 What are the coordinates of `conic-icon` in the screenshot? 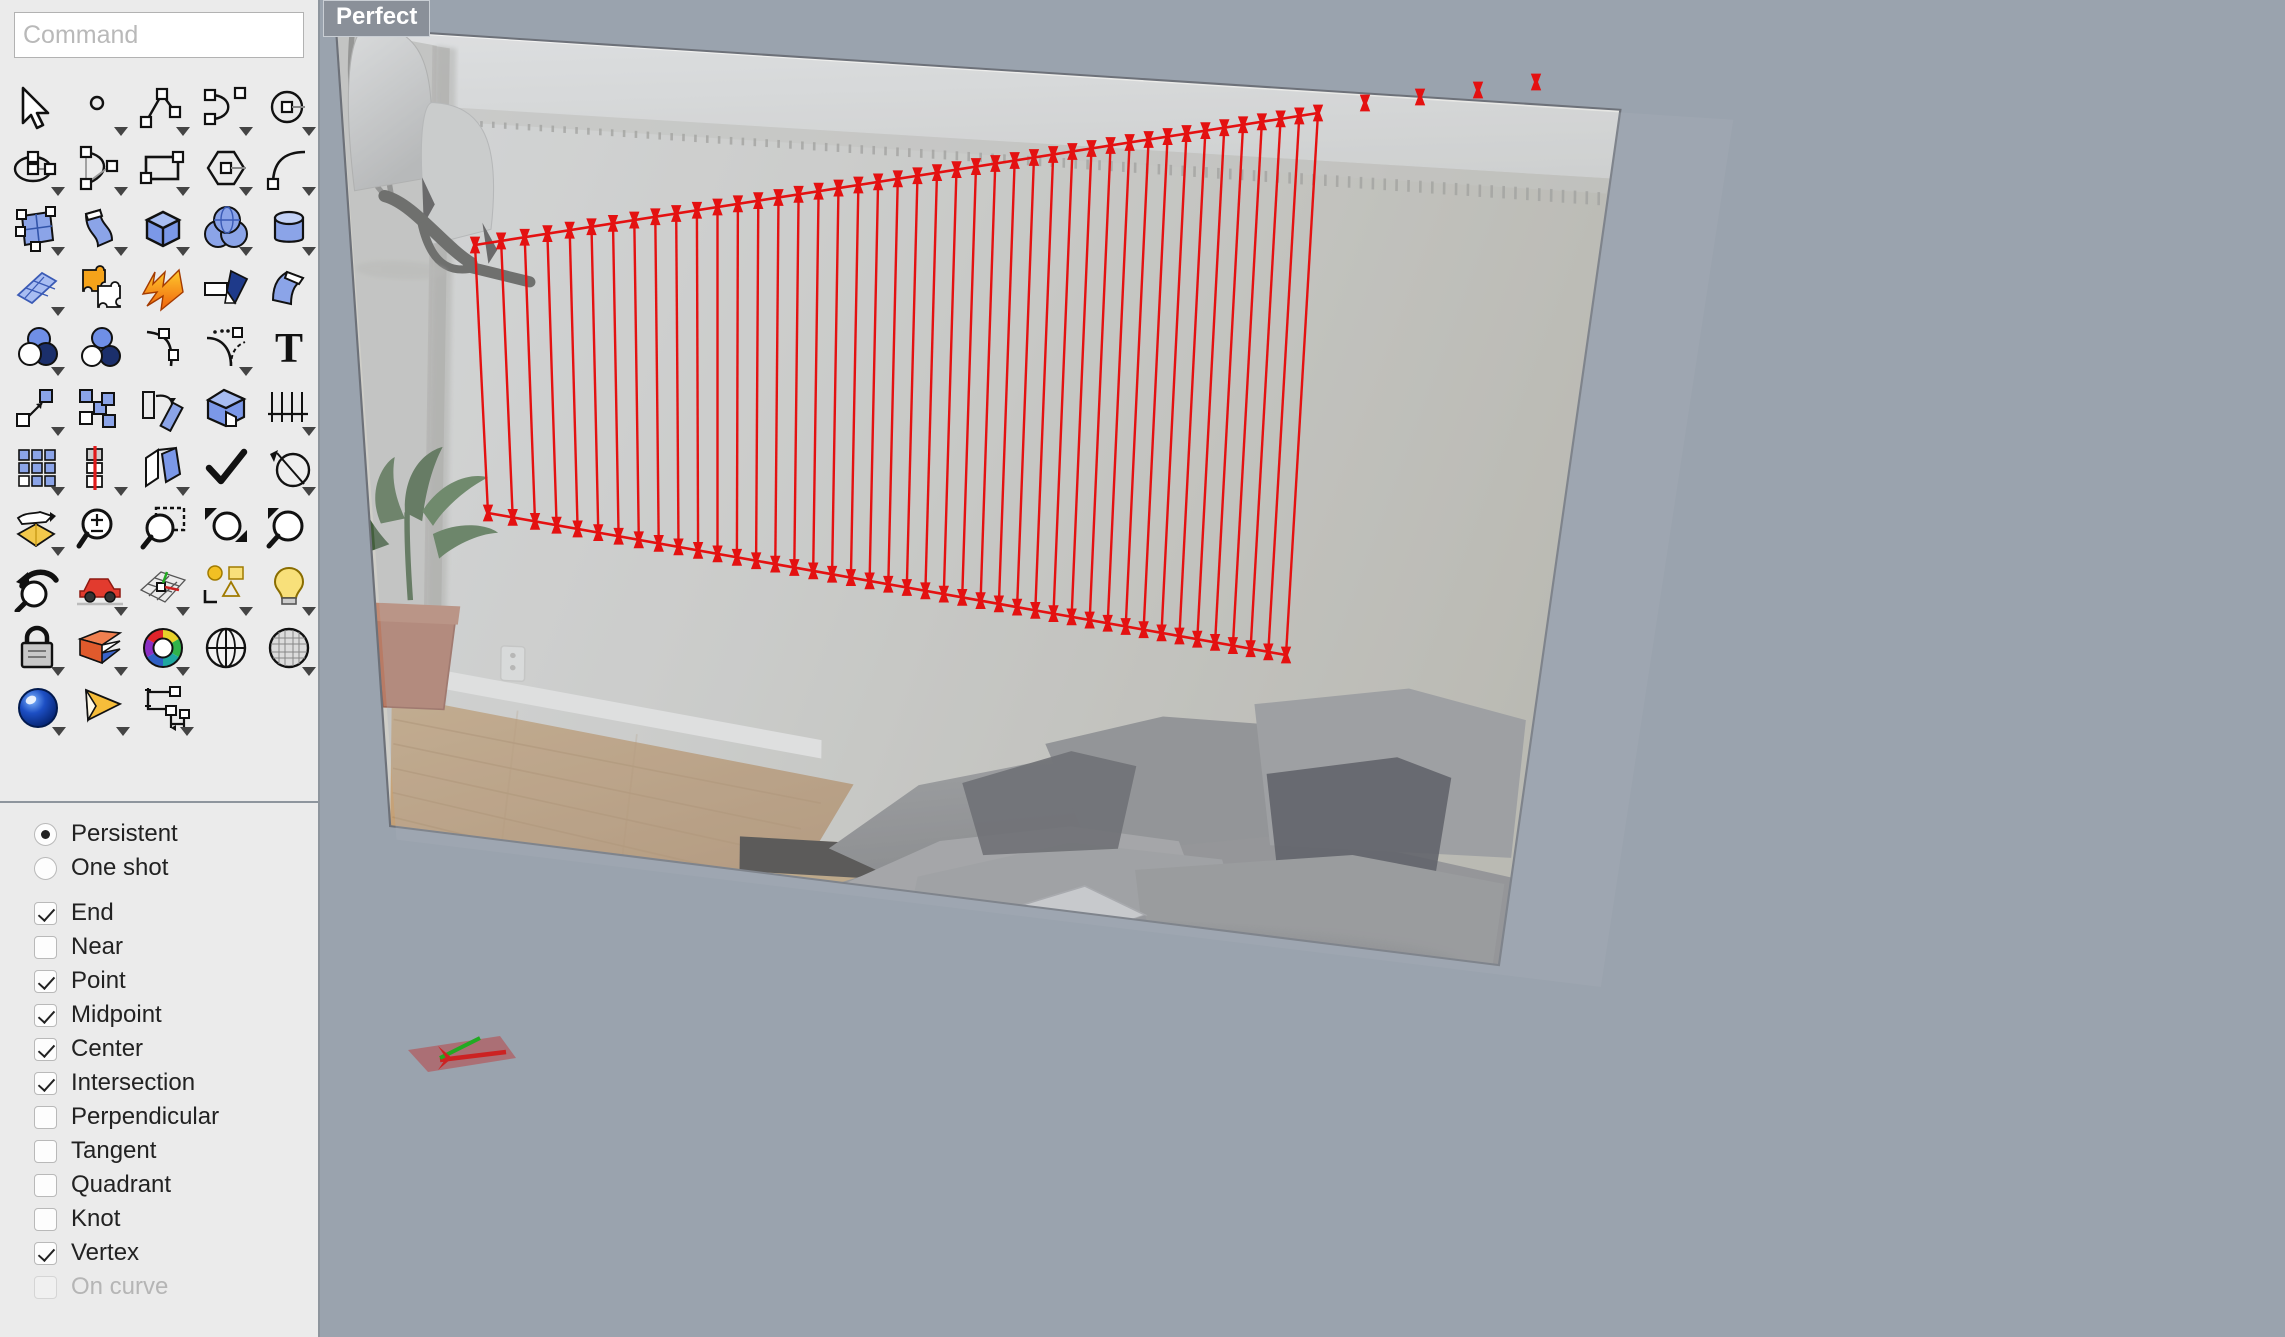 It's located at (288, 168).